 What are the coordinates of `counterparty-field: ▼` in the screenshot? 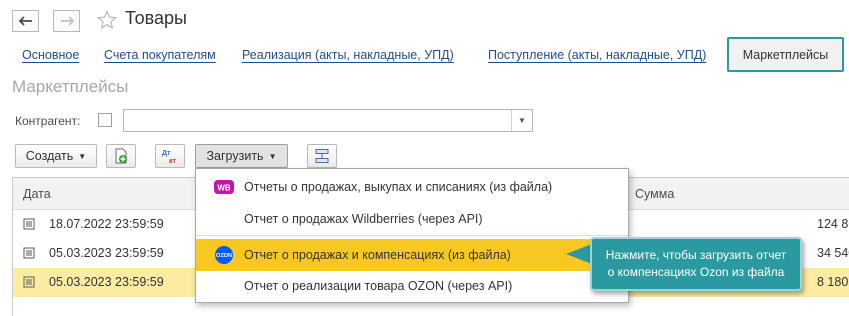 It's located at (328, 120).